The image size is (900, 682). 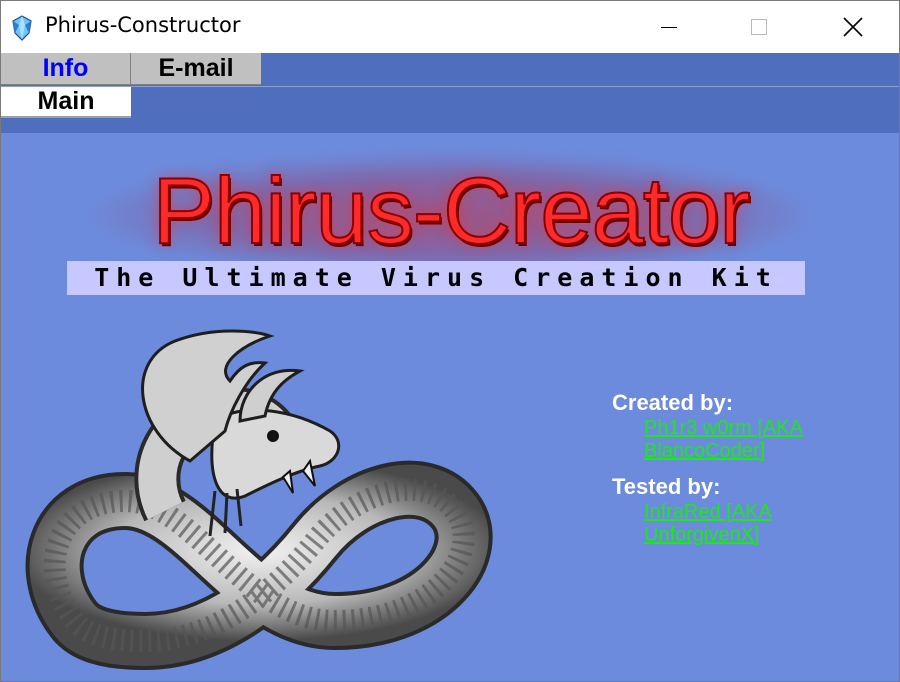 I want to click on tested-by-label: Tested by:, so click(x=666, y=486).